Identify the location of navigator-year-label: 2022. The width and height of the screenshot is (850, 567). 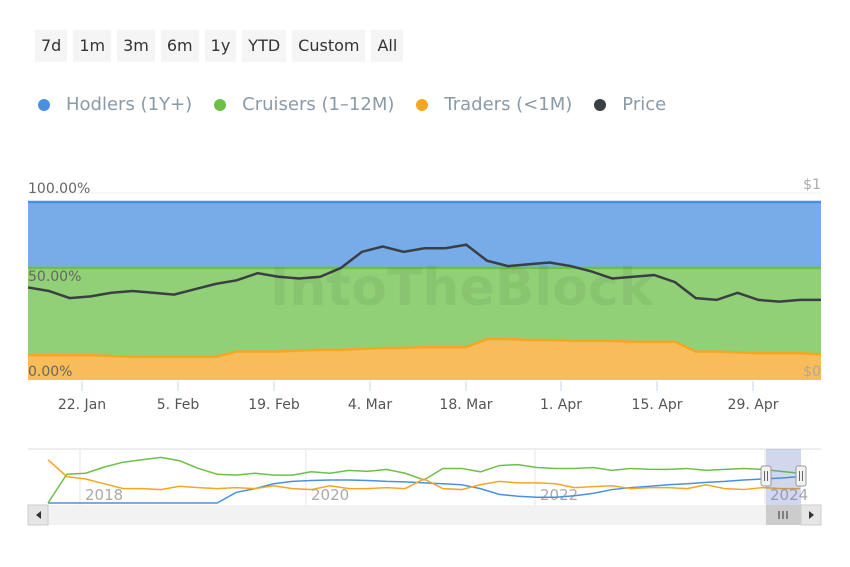
(559, 495).